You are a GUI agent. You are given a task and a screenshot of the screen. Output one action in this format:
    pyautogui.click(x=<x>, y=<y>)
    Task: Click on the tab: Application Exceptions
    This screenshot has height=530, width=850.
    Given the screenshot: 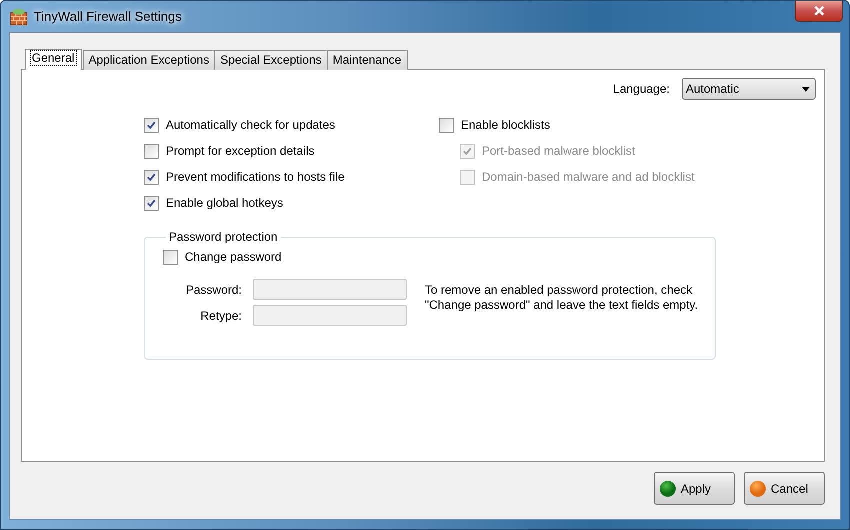 What is the action you would take?
    pyautogui.click(x=149, y=60)
    